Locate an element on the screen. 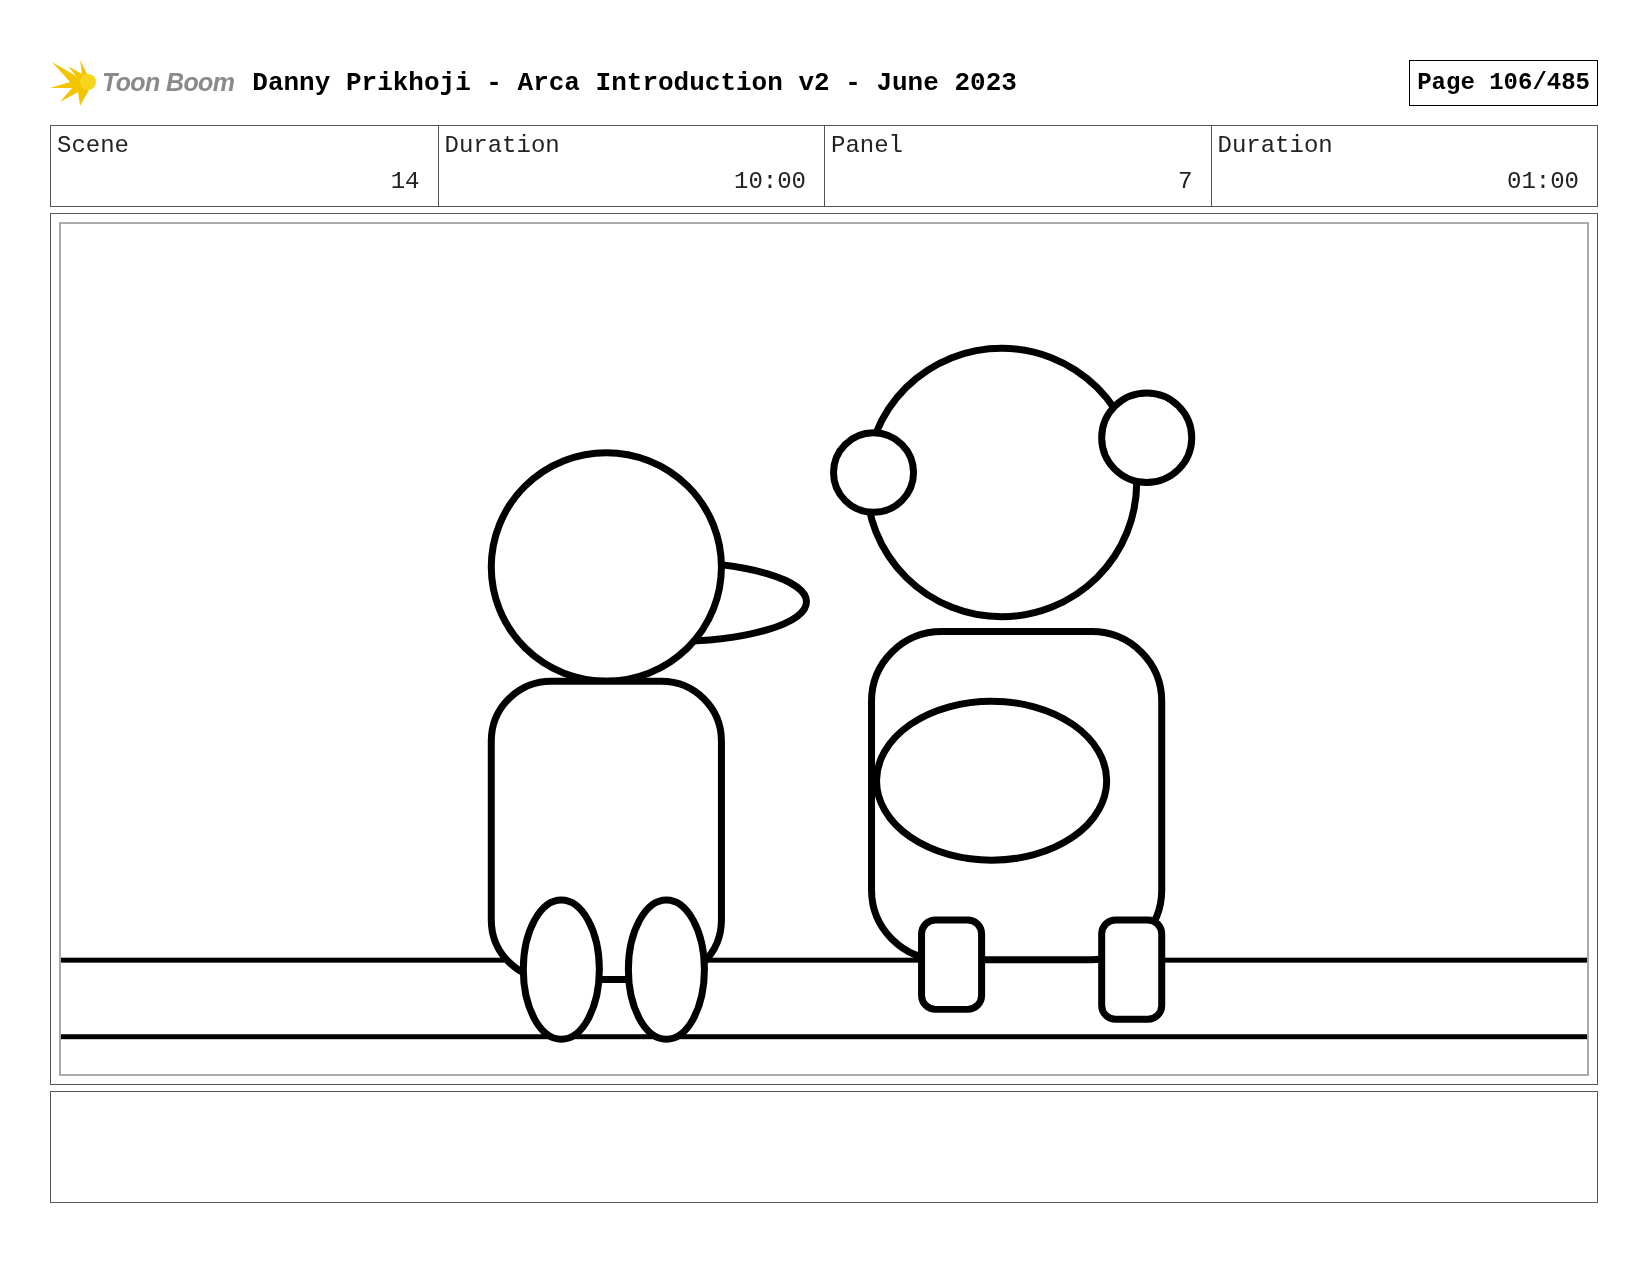 This screenshot has height=1275, width=1650. page-number: Page 106/485 is located at coordinates (1503, 83).